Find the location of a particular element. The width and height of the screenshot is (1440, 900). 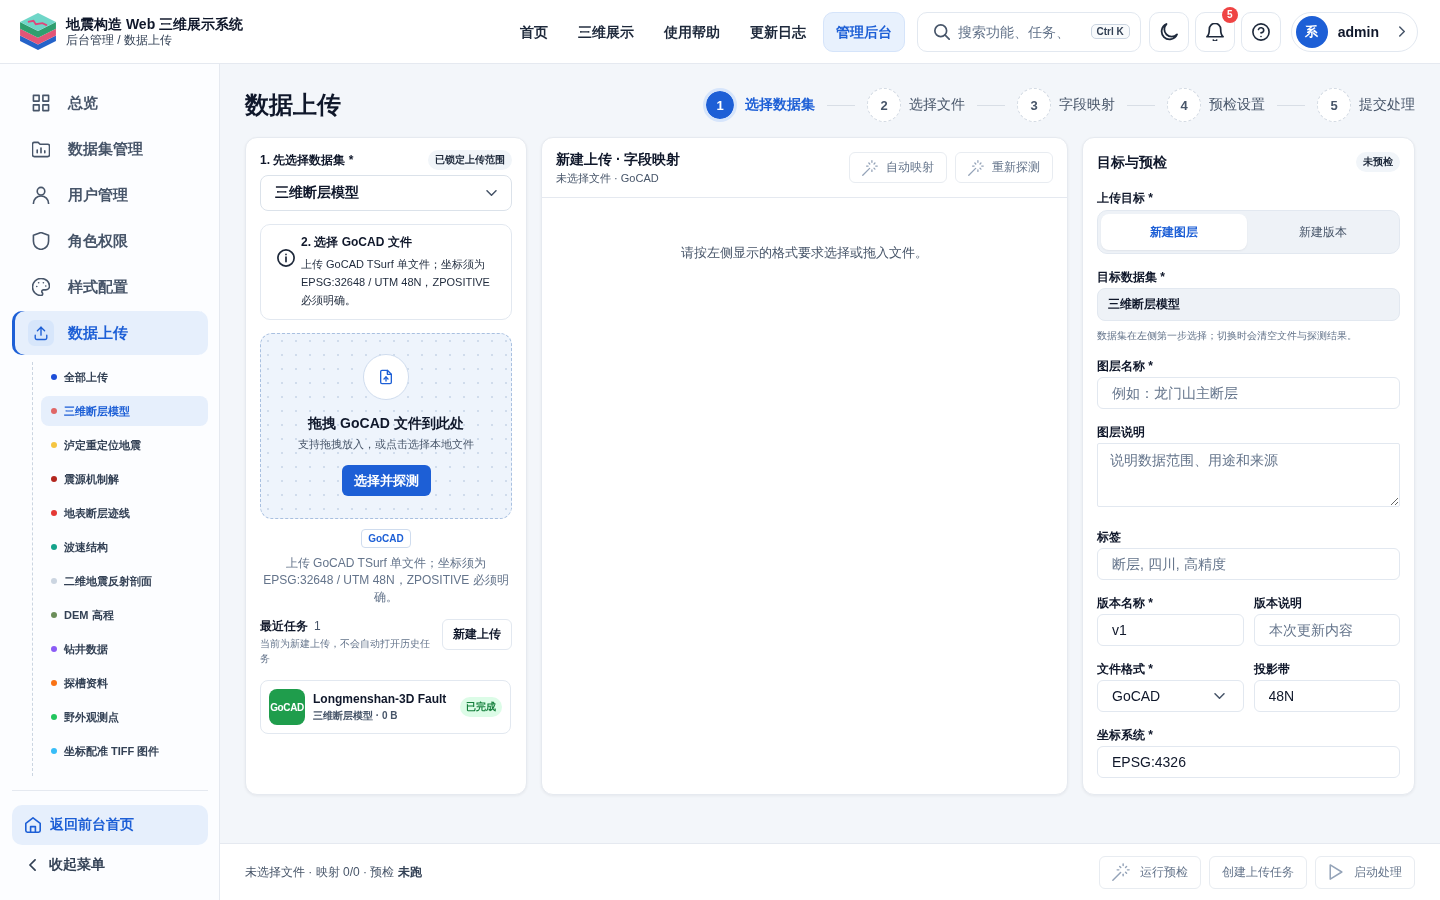

input-field: v1 is located at coordinates (1170, 630).